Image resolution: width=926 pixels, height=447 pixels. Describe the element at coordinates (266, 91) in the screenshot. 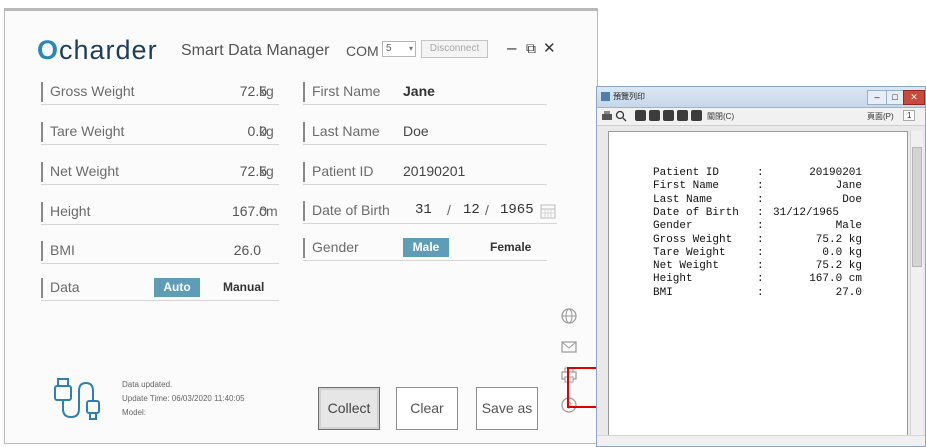

I see `gross-weight-unit: kg` at that location.